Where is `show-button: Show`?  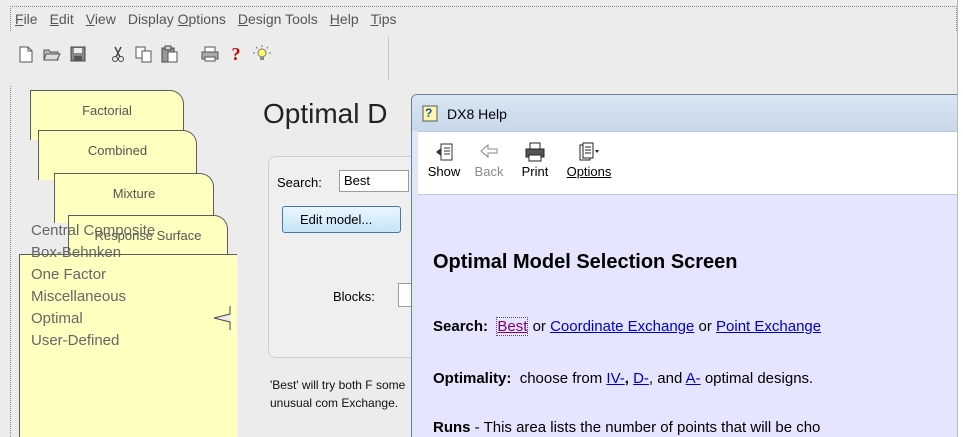
show-button: Show is located at coordinates (444, 160).